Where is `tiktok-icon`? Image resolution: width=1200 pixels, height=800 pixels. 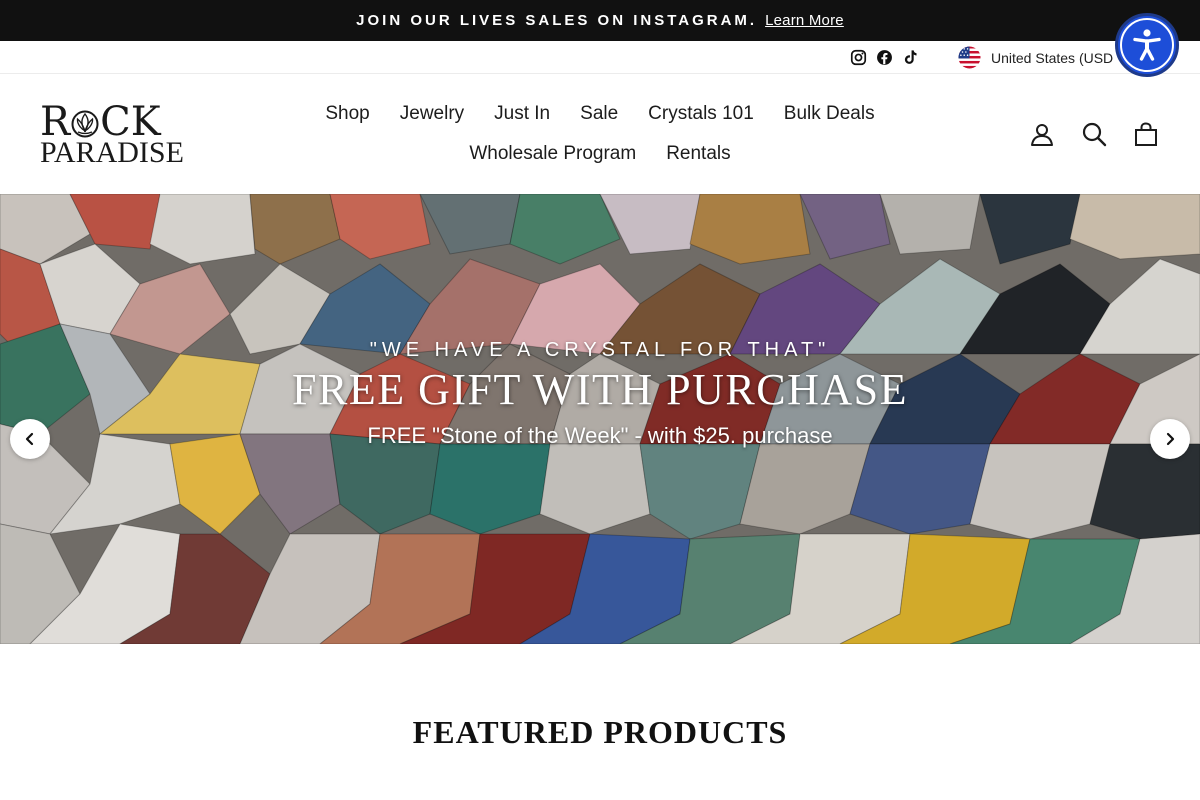
tiktok-icon is located at coordinates (910, 57).